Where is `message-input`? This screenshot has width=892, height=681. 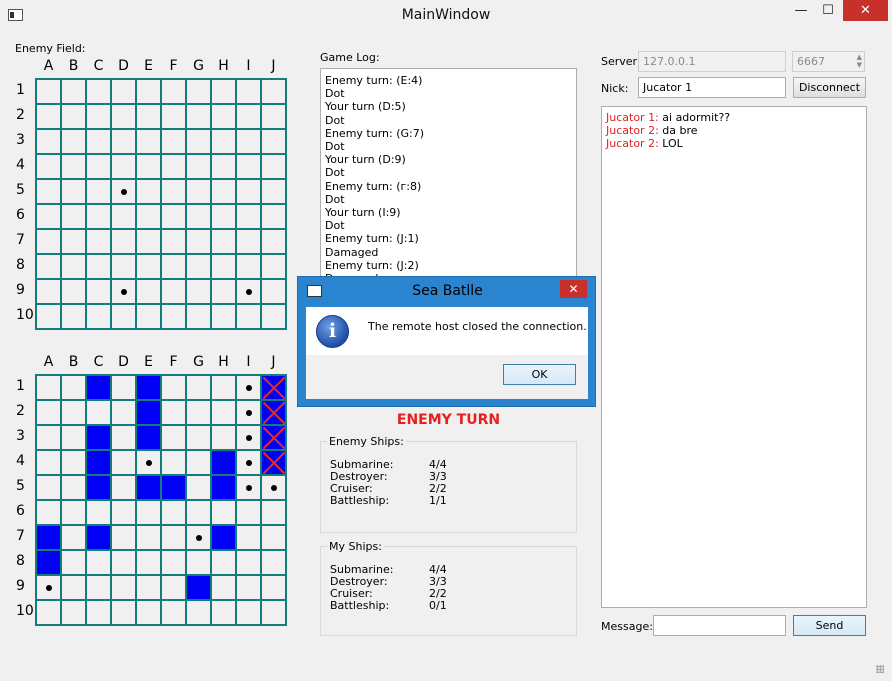 message-input is located at coordinates (719, 625).